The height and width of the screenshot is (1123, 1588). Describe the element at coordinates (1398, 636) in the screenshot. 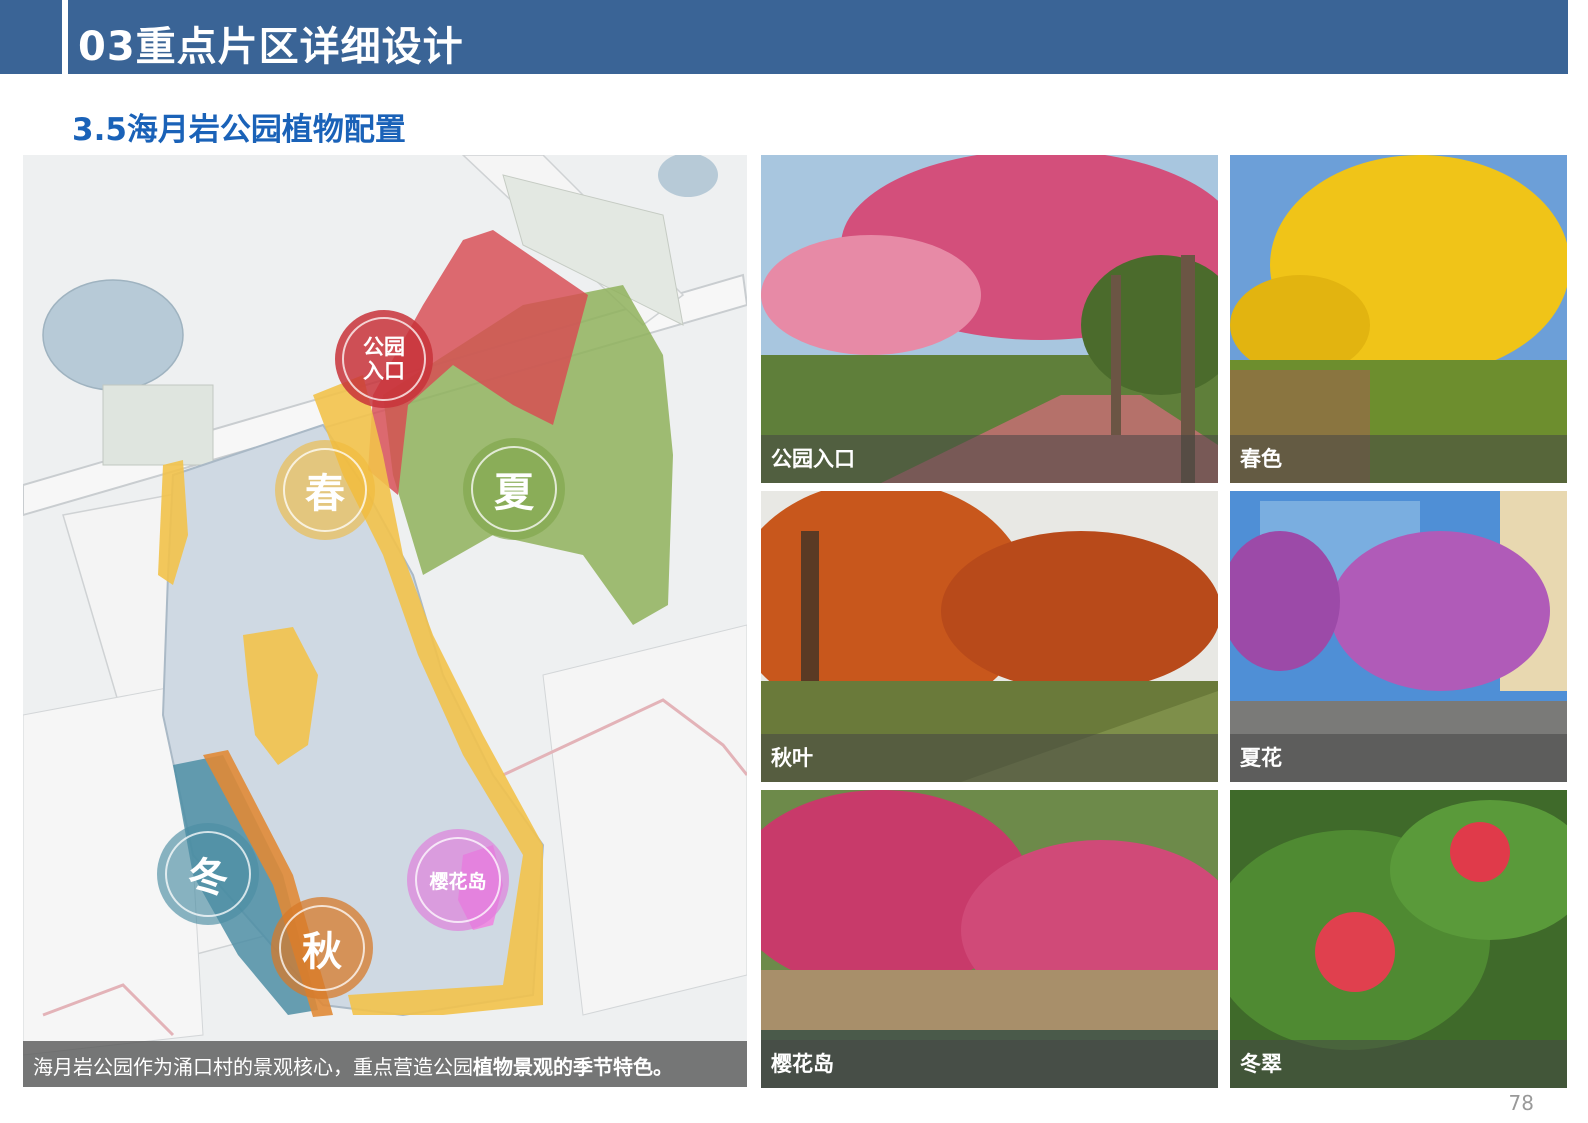

I see `photo-summer-flowers: 夏花` at that location.